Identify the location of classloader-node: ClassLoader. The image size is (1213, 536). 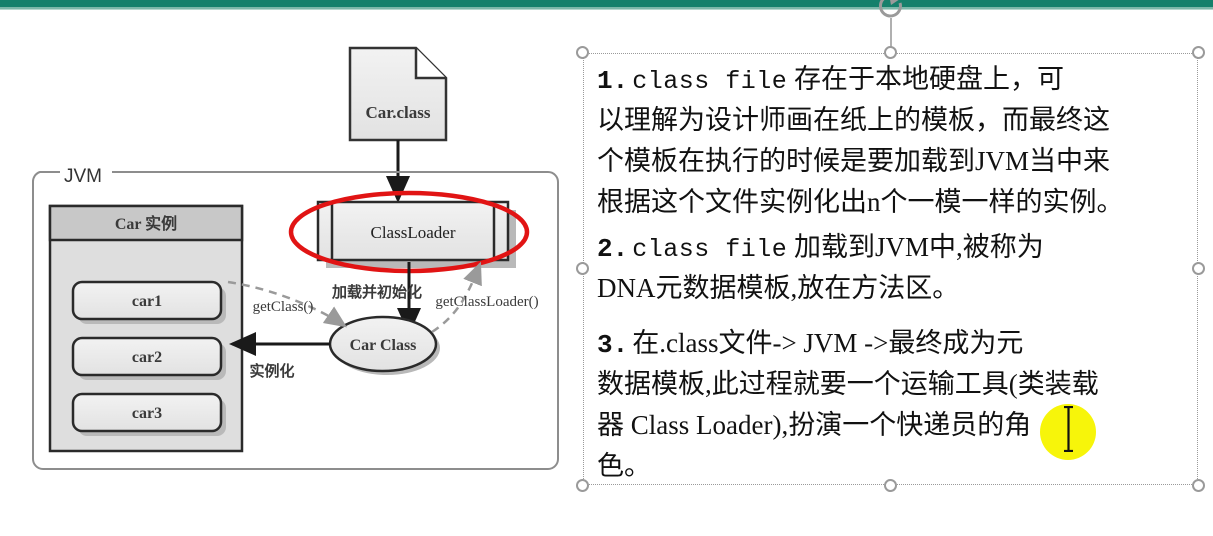
(416, 234).